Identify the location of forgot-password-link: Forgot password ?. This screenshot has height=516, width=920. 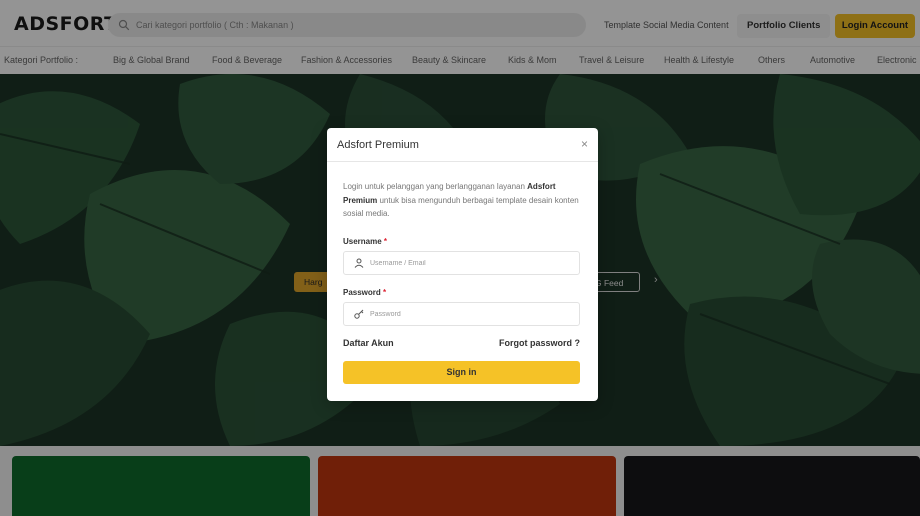
(539, 343).